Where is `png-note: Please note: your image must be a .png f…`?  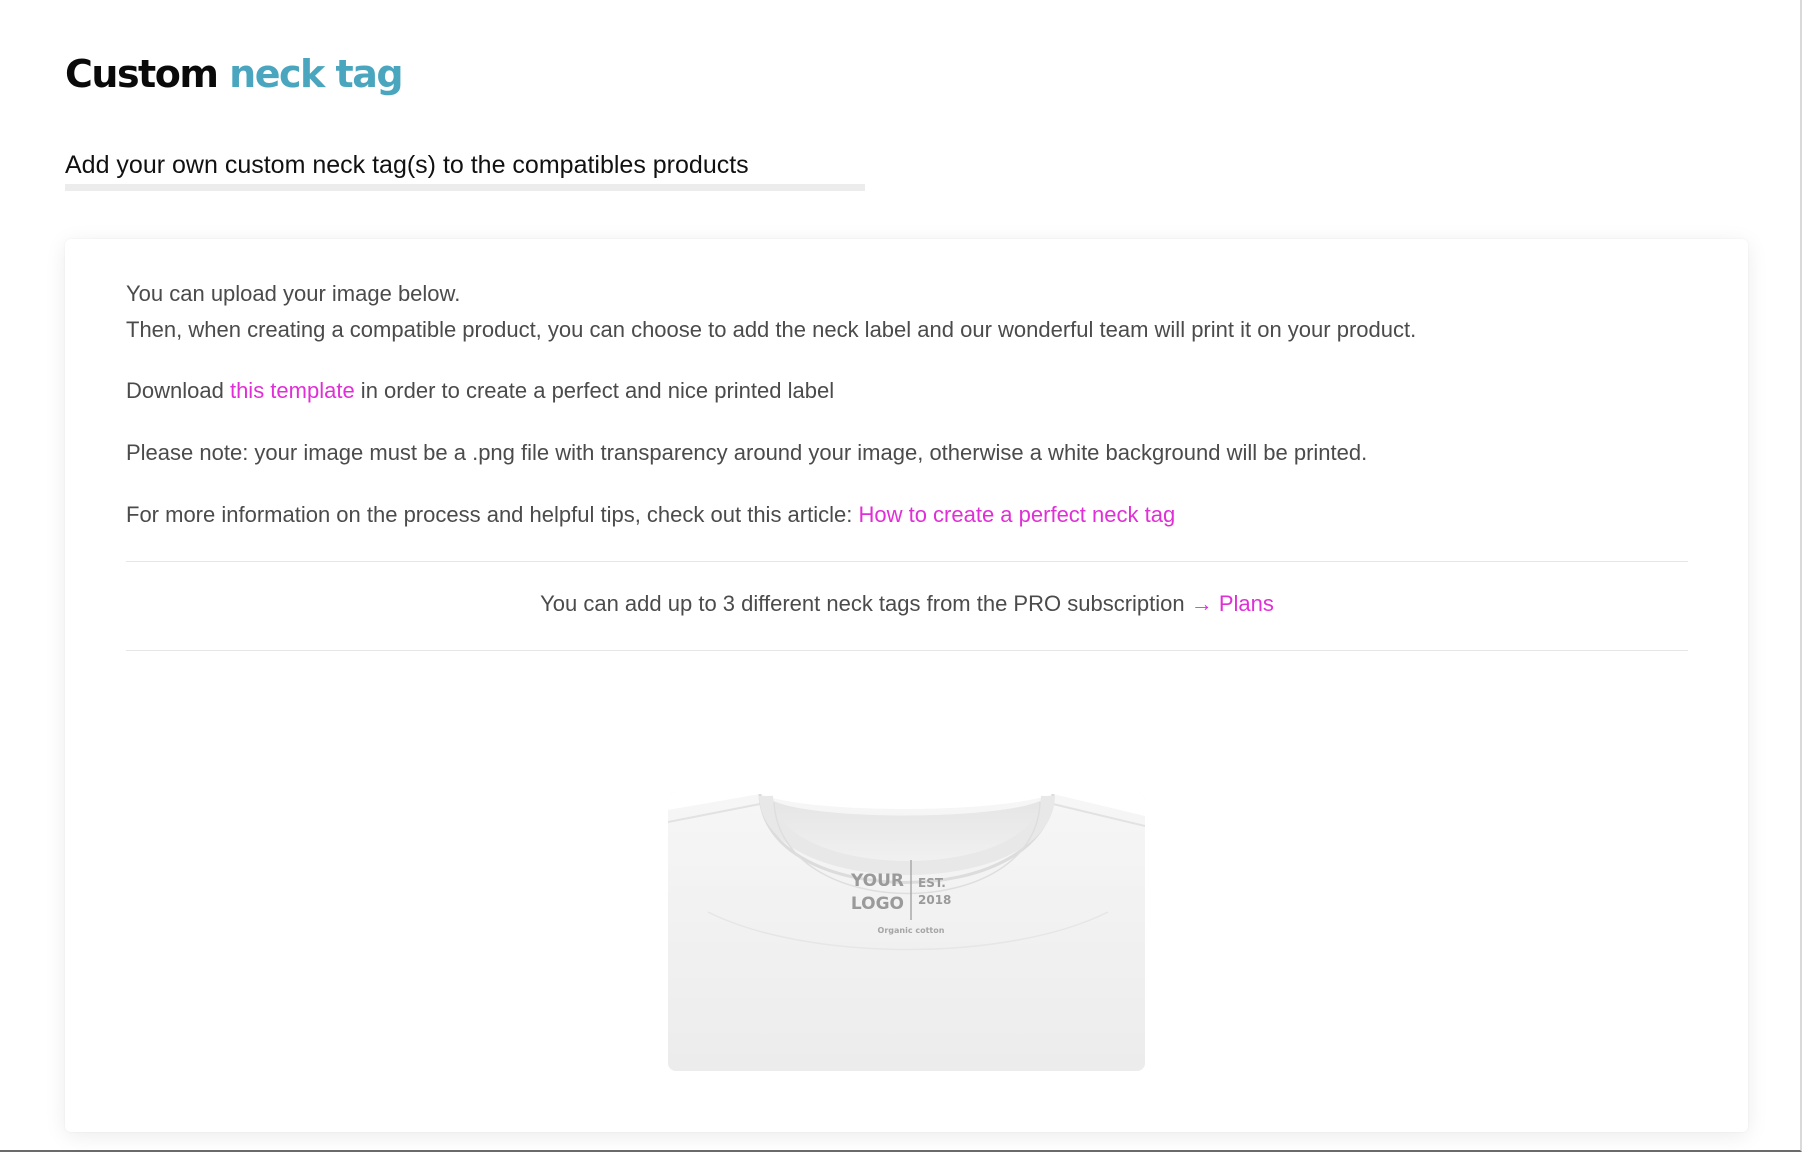 png-note: Please note: your image must be a .png f… is located at coordinates (747, 452).